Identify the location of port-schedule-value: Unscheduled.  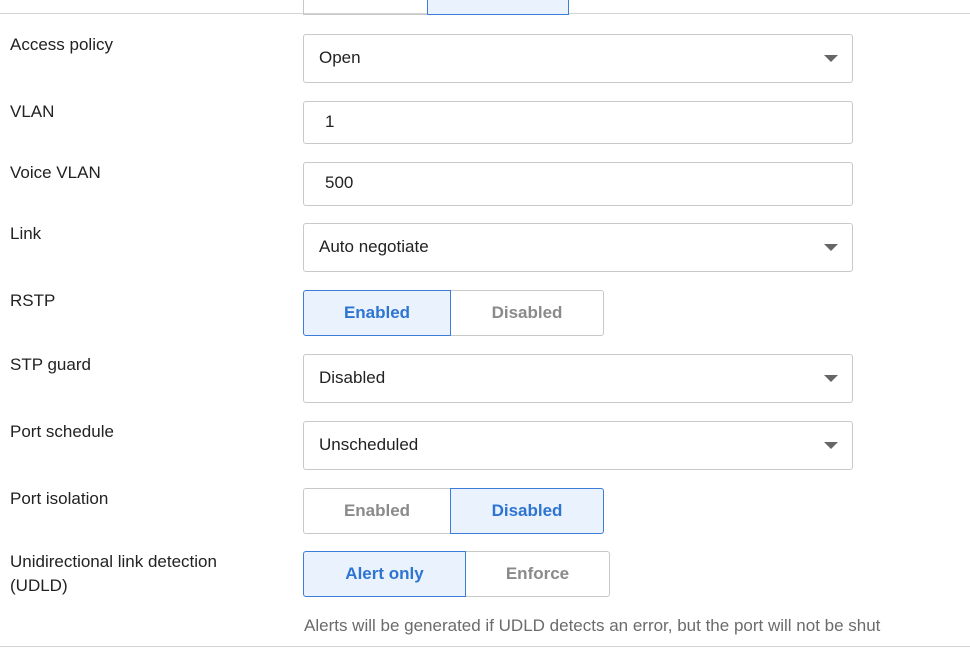
(369, 444).